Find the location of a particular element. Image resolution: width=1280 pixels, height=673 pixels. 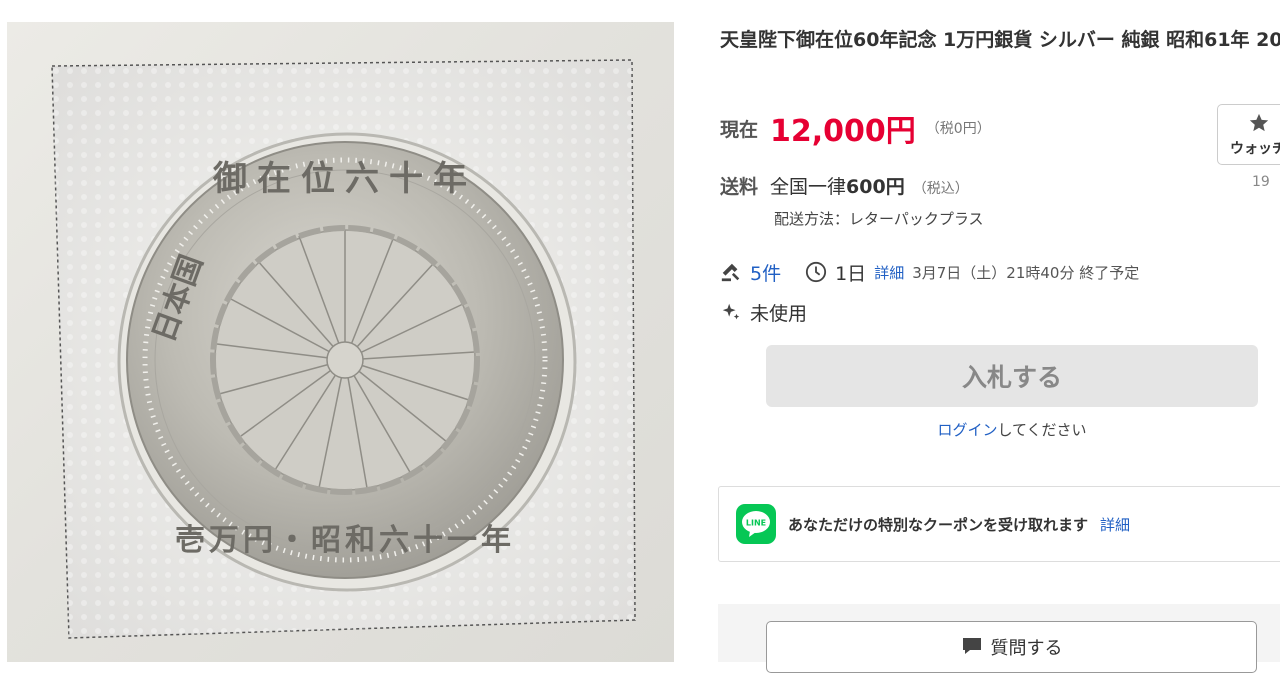

speech-bubble-icon is located at coordinates (971, 646).